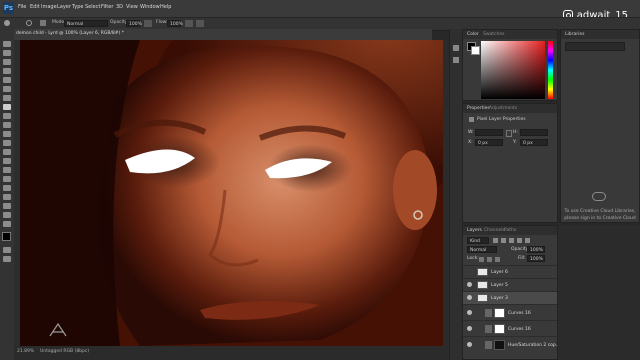 The height and width of the screenshot is (360, 640). What do you see at coordinates (7, 179) in the screenshot?
I see `type-tool-icon` at bounding box center [7, 179].